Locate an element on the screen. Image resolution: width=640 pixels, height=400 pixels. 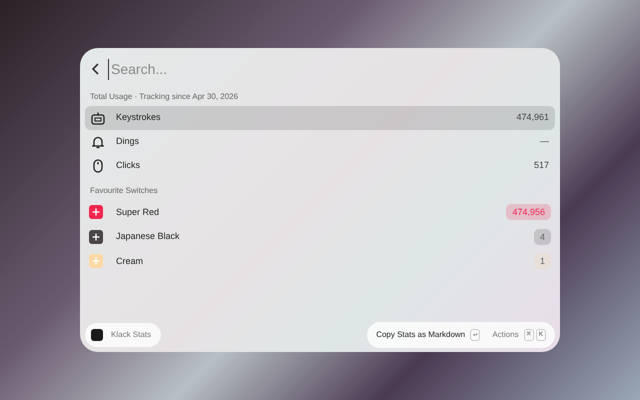
back-icon is located at coordinates (96, 69).